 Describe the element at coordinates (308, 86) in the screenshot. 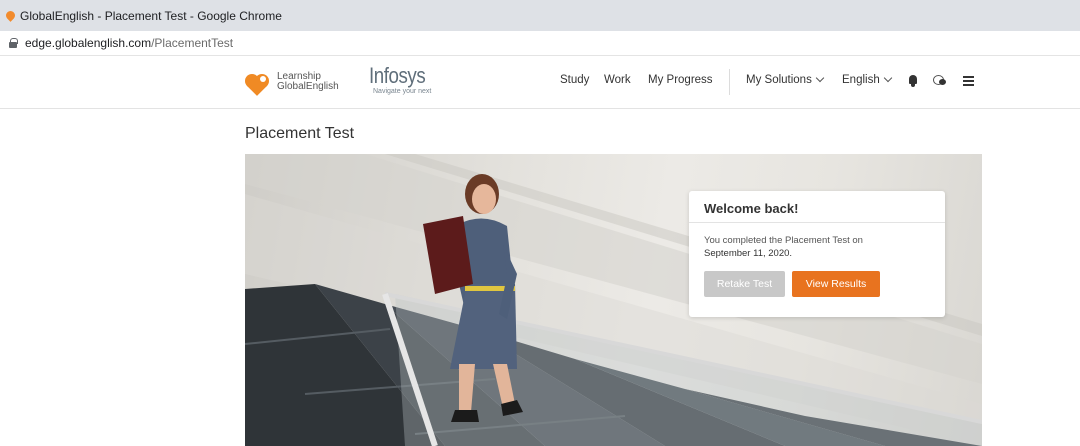

I see `logo-line-2: GlobalEnglish` at that location.